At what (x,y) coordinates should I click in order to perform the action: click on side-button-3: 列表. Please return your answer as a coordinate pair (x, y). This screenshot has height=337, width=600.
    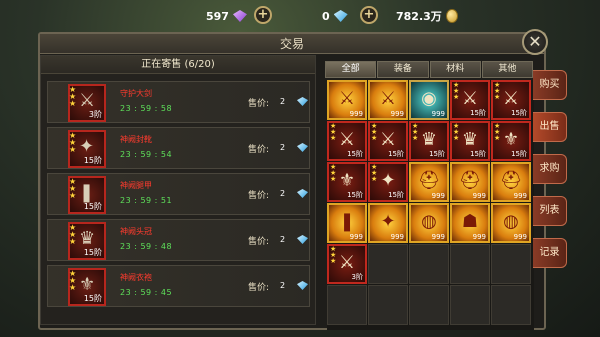
    Looking at the image, I should click on (550, 211).